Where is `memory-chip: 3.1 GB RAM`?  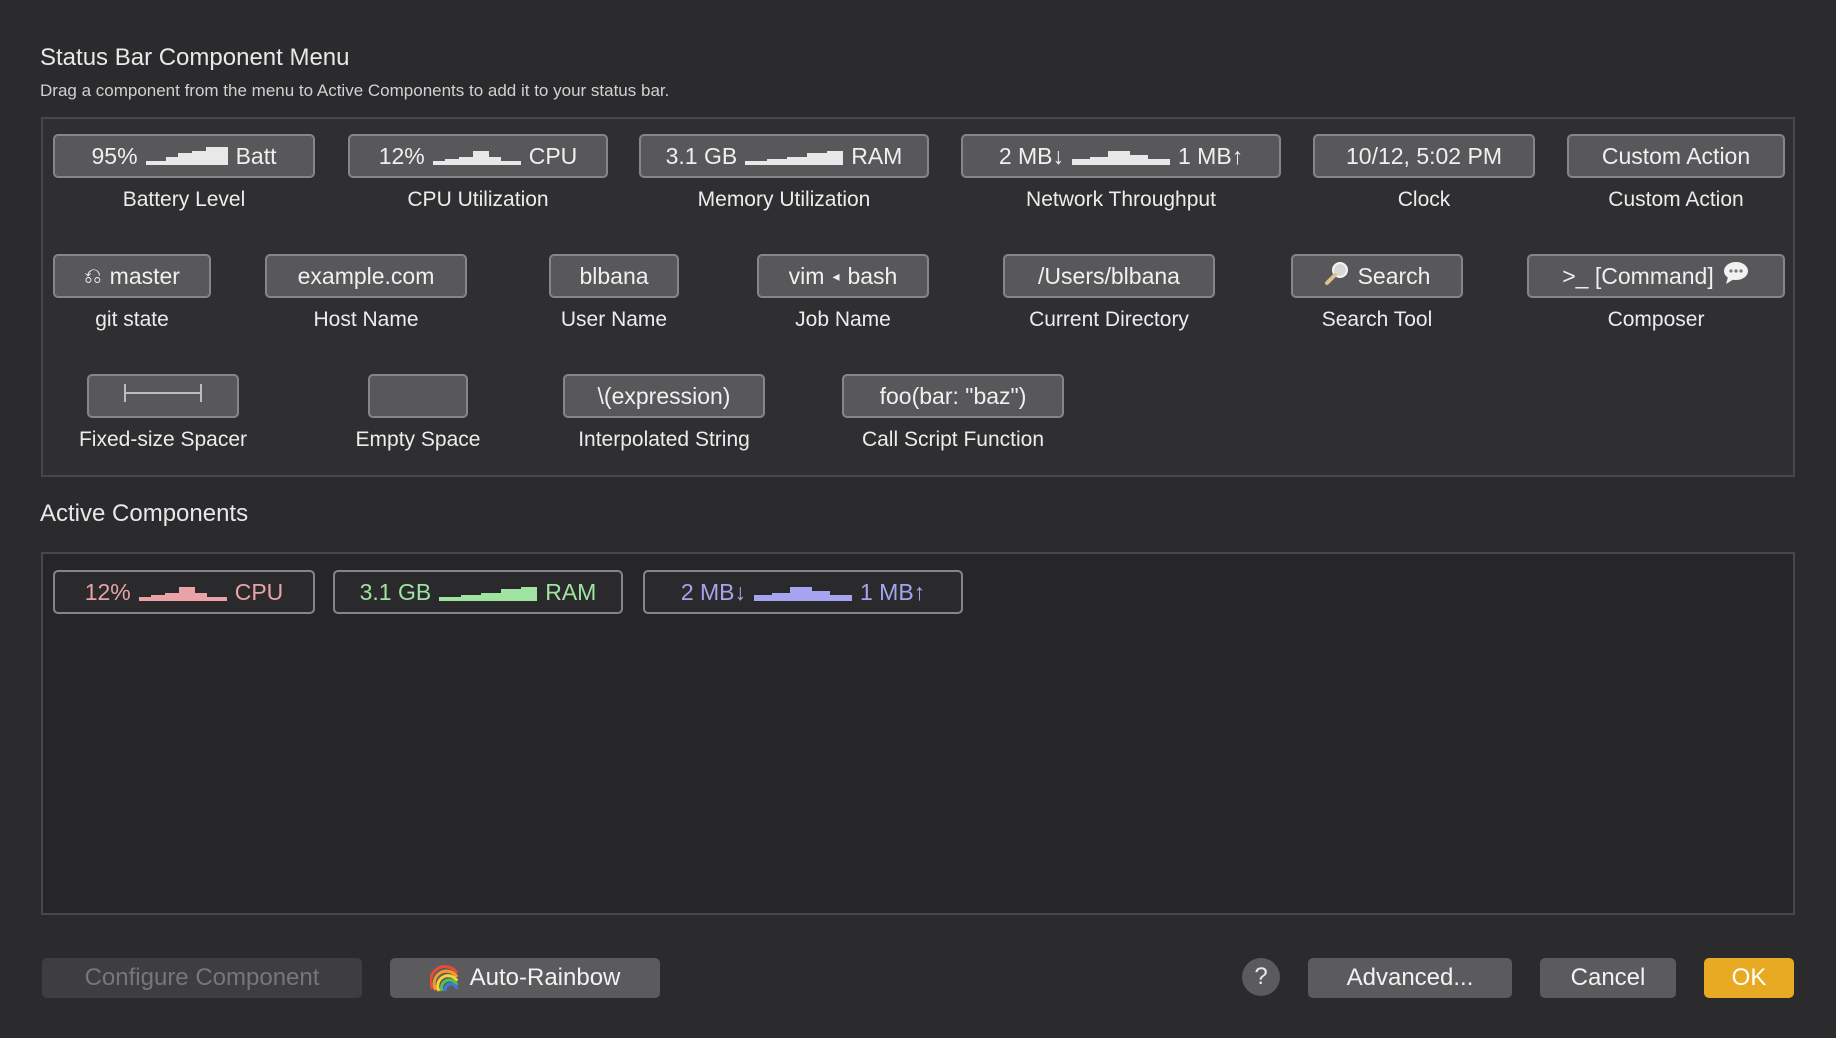 memory-chip: 3.1 GB RAM is located at coordinates (784, 156).